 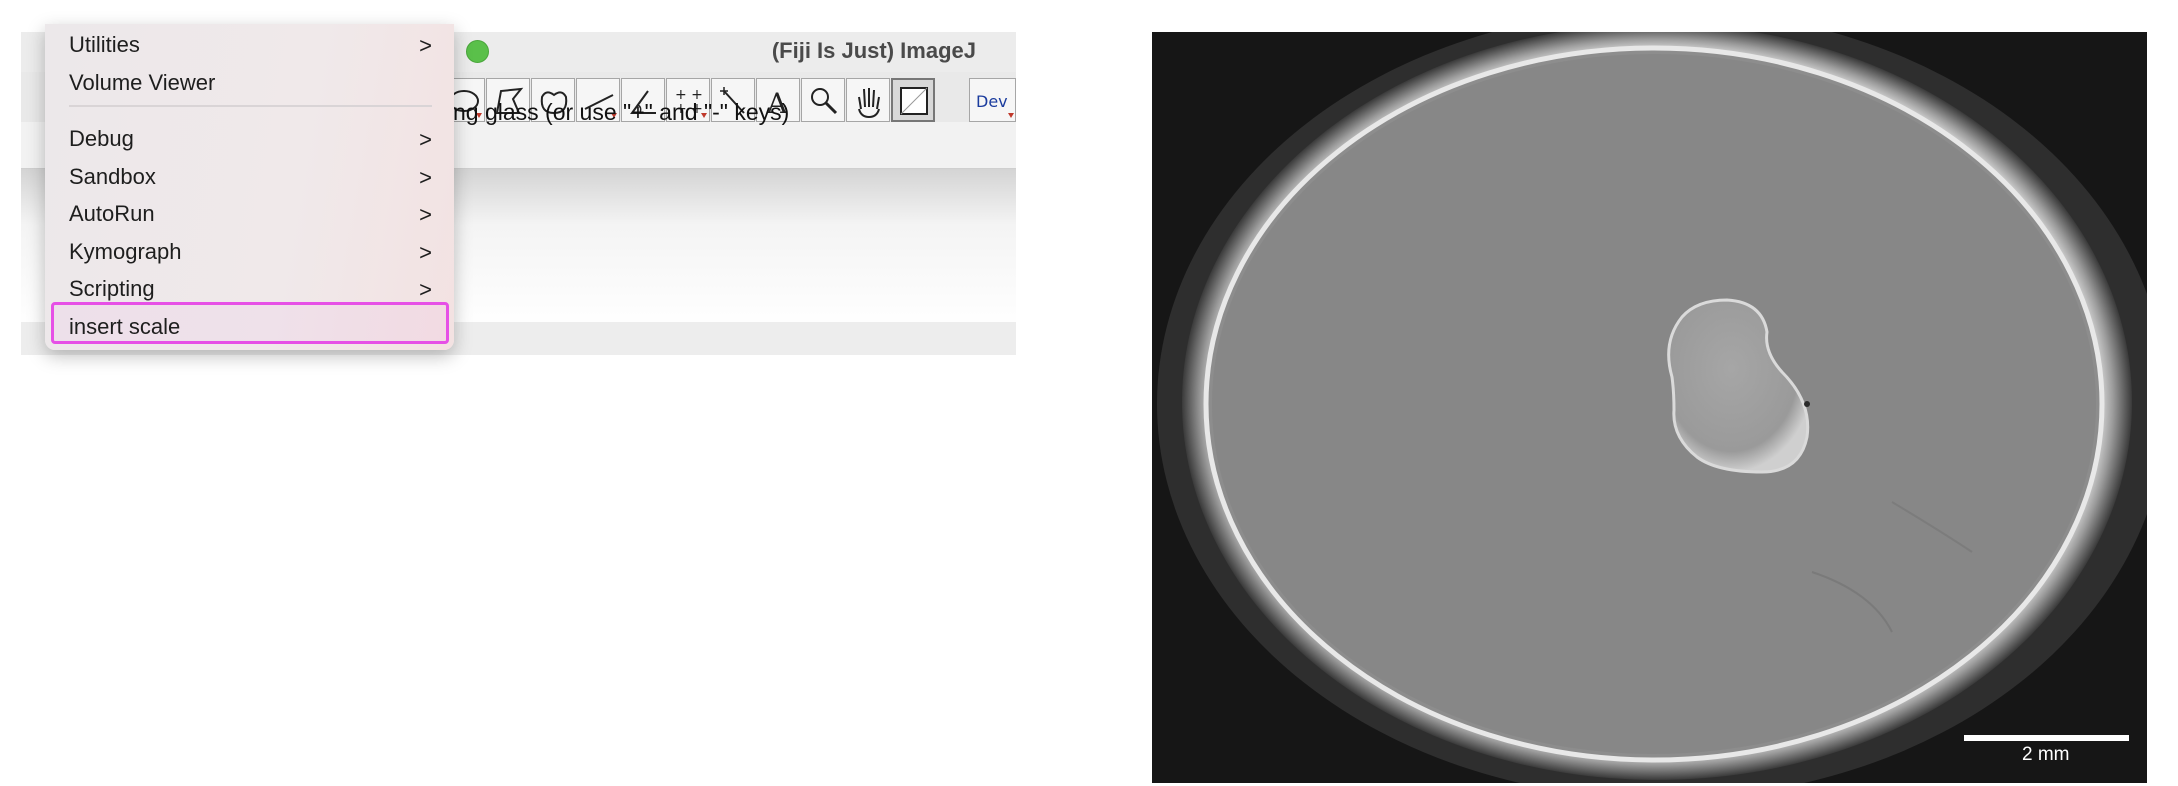 I want to click on menu-item-insert-scale: insert scale, so click(x=249, y=328).